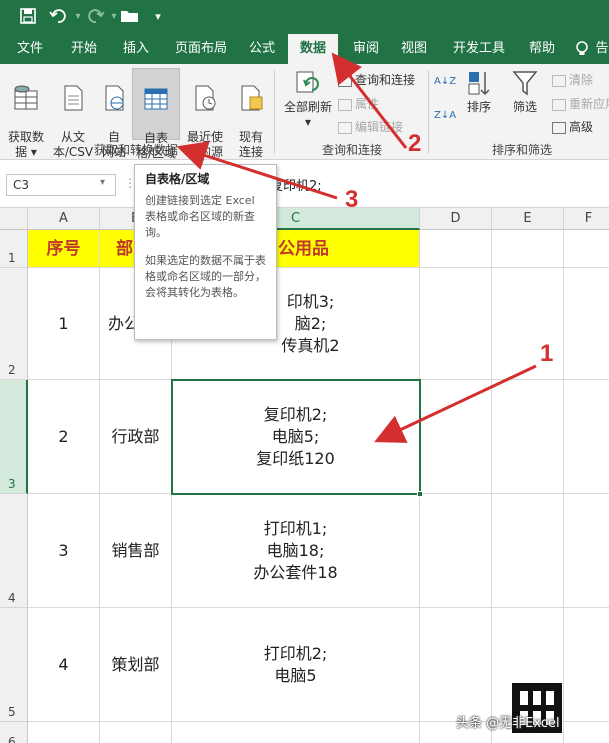 Image resolution: width=609 pixels, height=743 pixels. I want to click on table-cell: 策划部, so click(136, 665).